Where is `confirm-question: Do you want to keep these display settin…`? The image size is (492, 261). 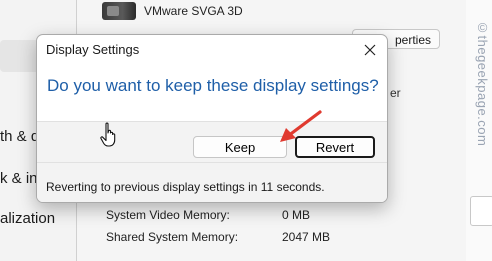
confirm-question: Do you want to keep these display settin… is located at coordinates (213, 85).